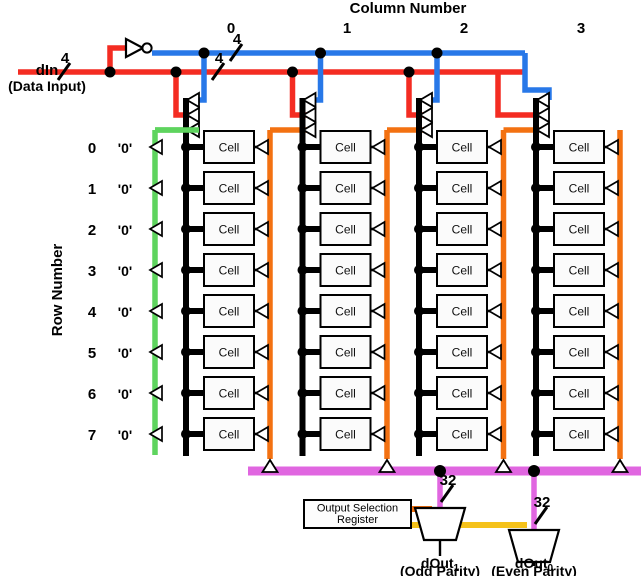  What do you see at coordinates (581, 28) in the screenshot?
I see `column-number-label: 3` at bounding box center [581, 28].